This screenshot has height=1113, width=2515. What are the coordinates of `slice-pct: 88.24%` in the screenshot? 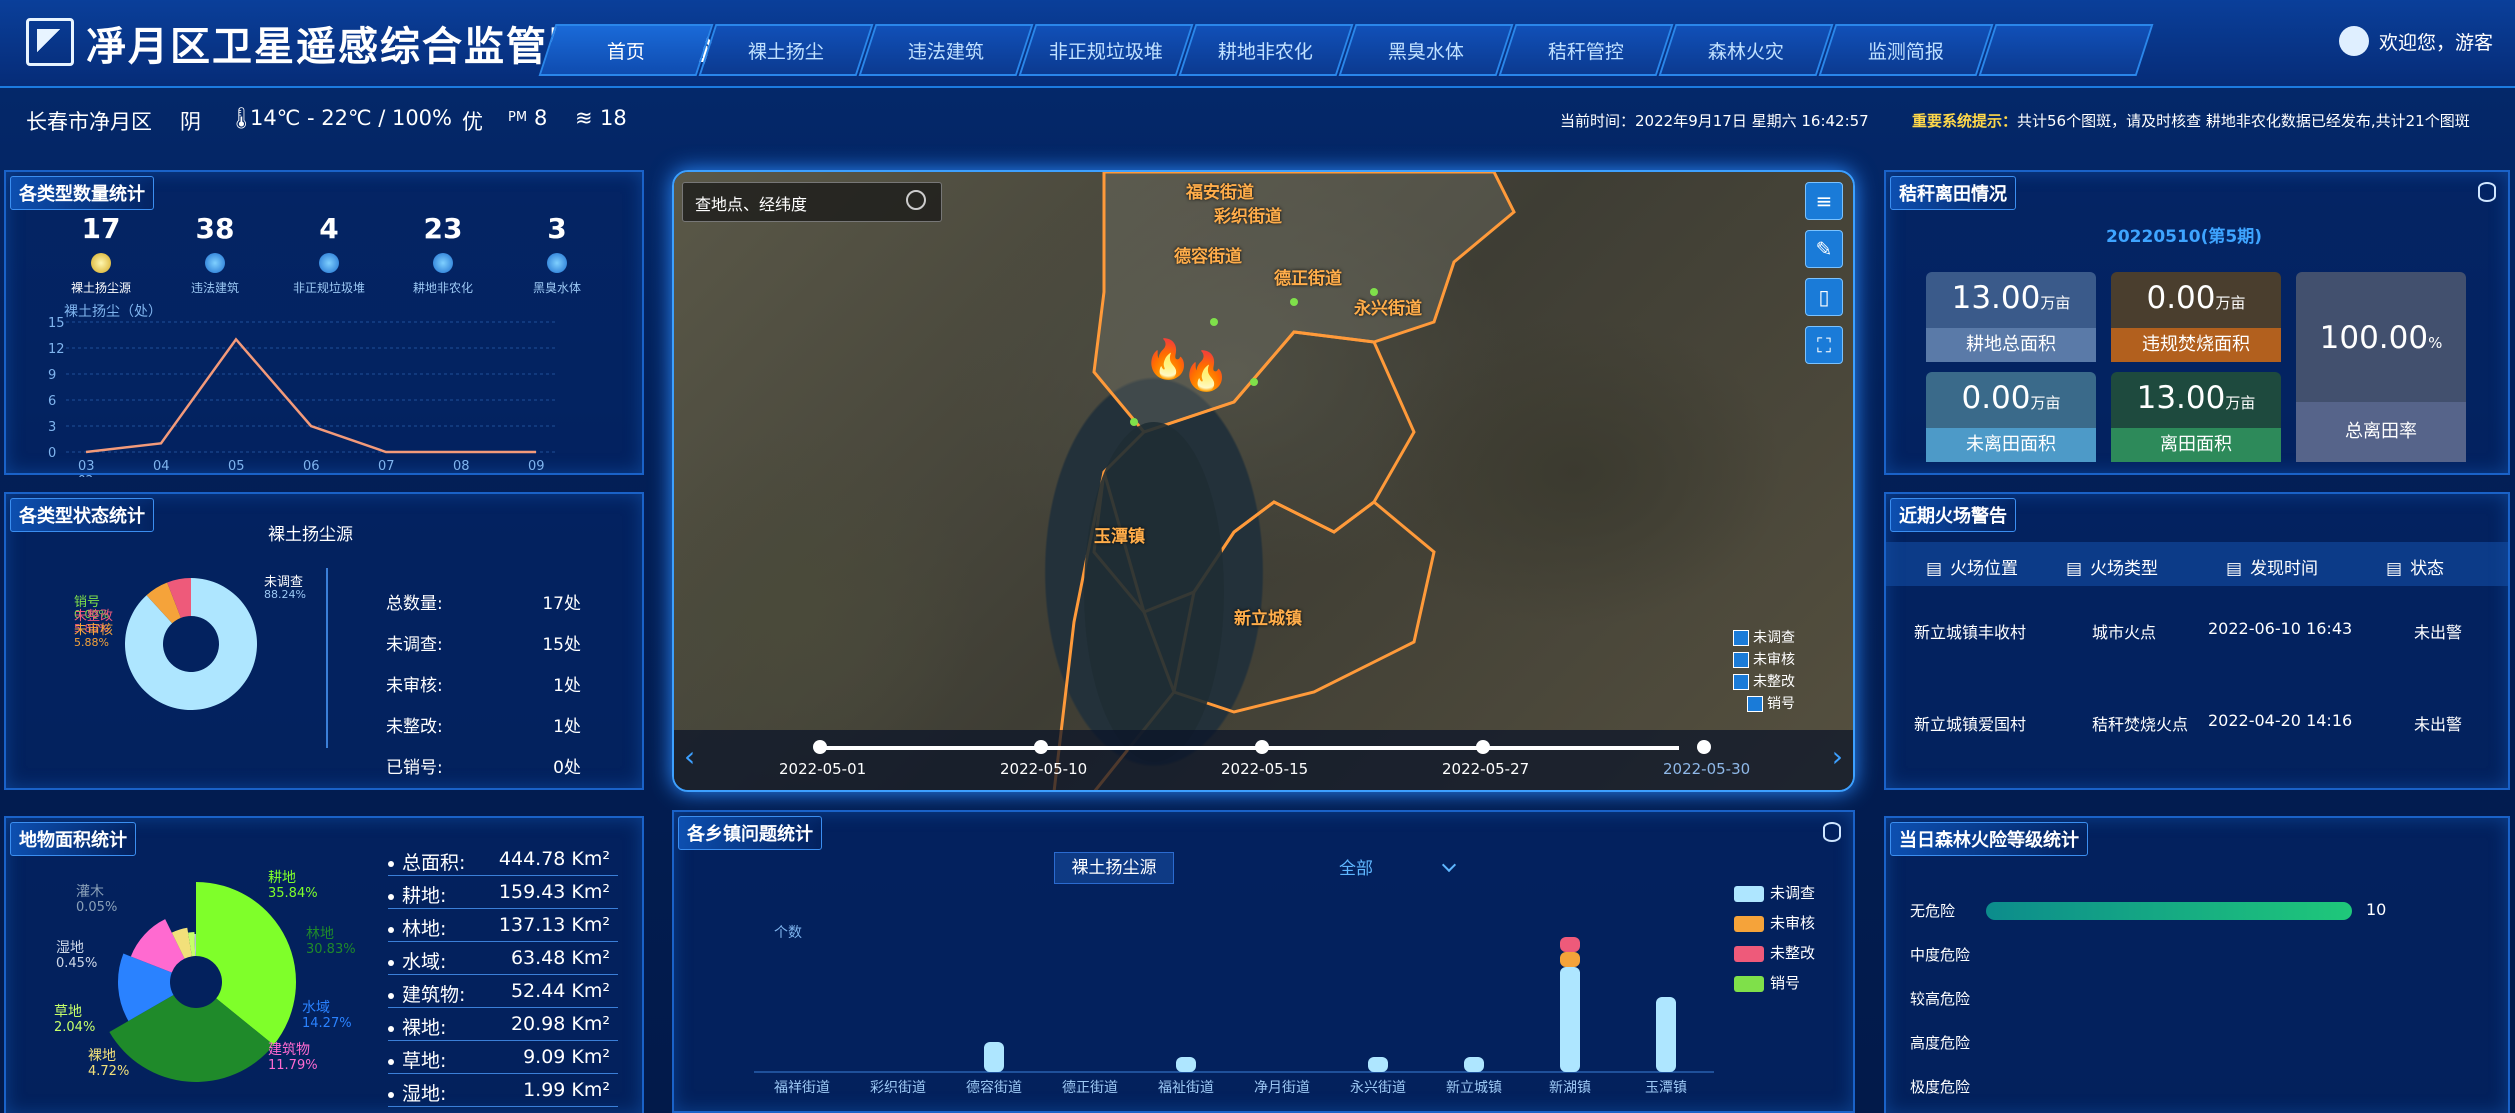 It's located at (285, 594).